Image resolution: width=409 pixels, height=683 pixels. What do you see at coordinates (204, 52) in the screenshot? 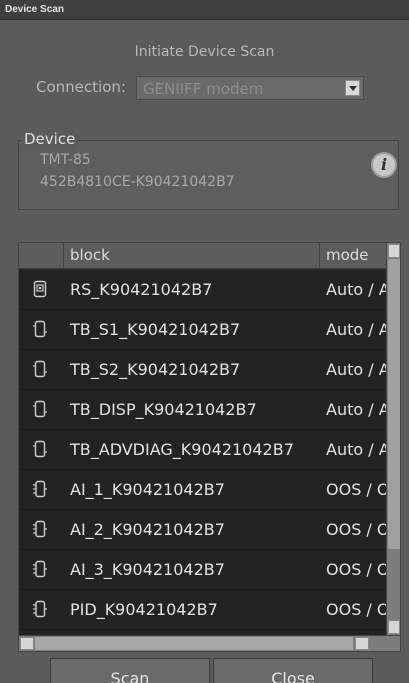
I see `dialog-subtitle: Initiate Device Scan` at bounding box center [204, 52].